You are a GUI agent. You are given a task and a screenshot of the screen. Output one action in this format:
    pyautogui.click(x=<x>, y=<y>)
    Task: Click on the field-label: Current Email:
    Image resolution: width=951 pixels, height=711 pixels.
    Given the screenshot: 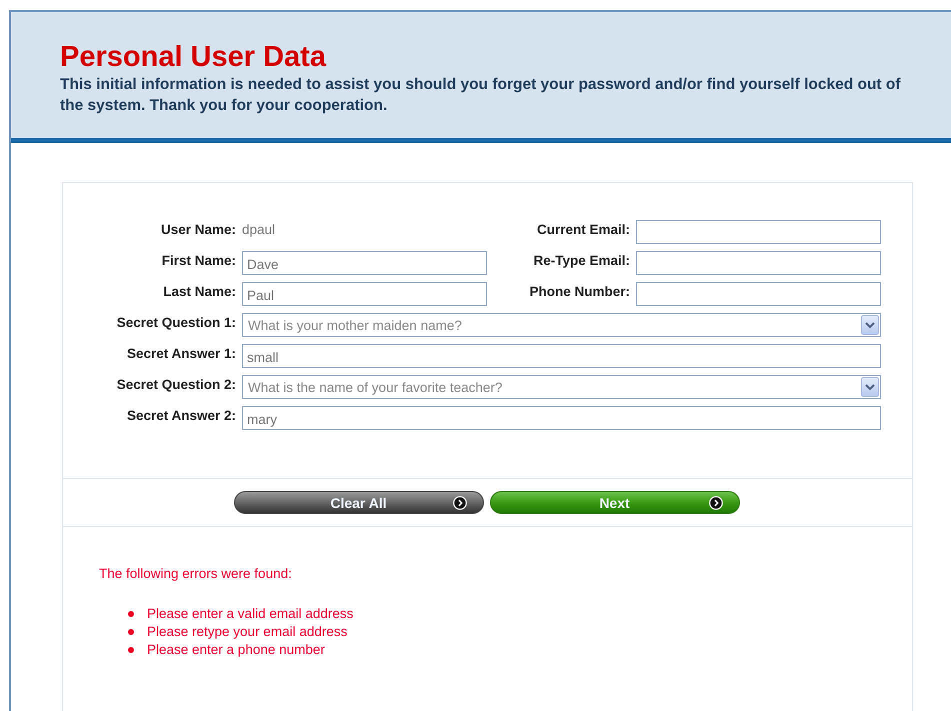 What is the action you would take?
    pyautogui.click(x=583, y=229)
    